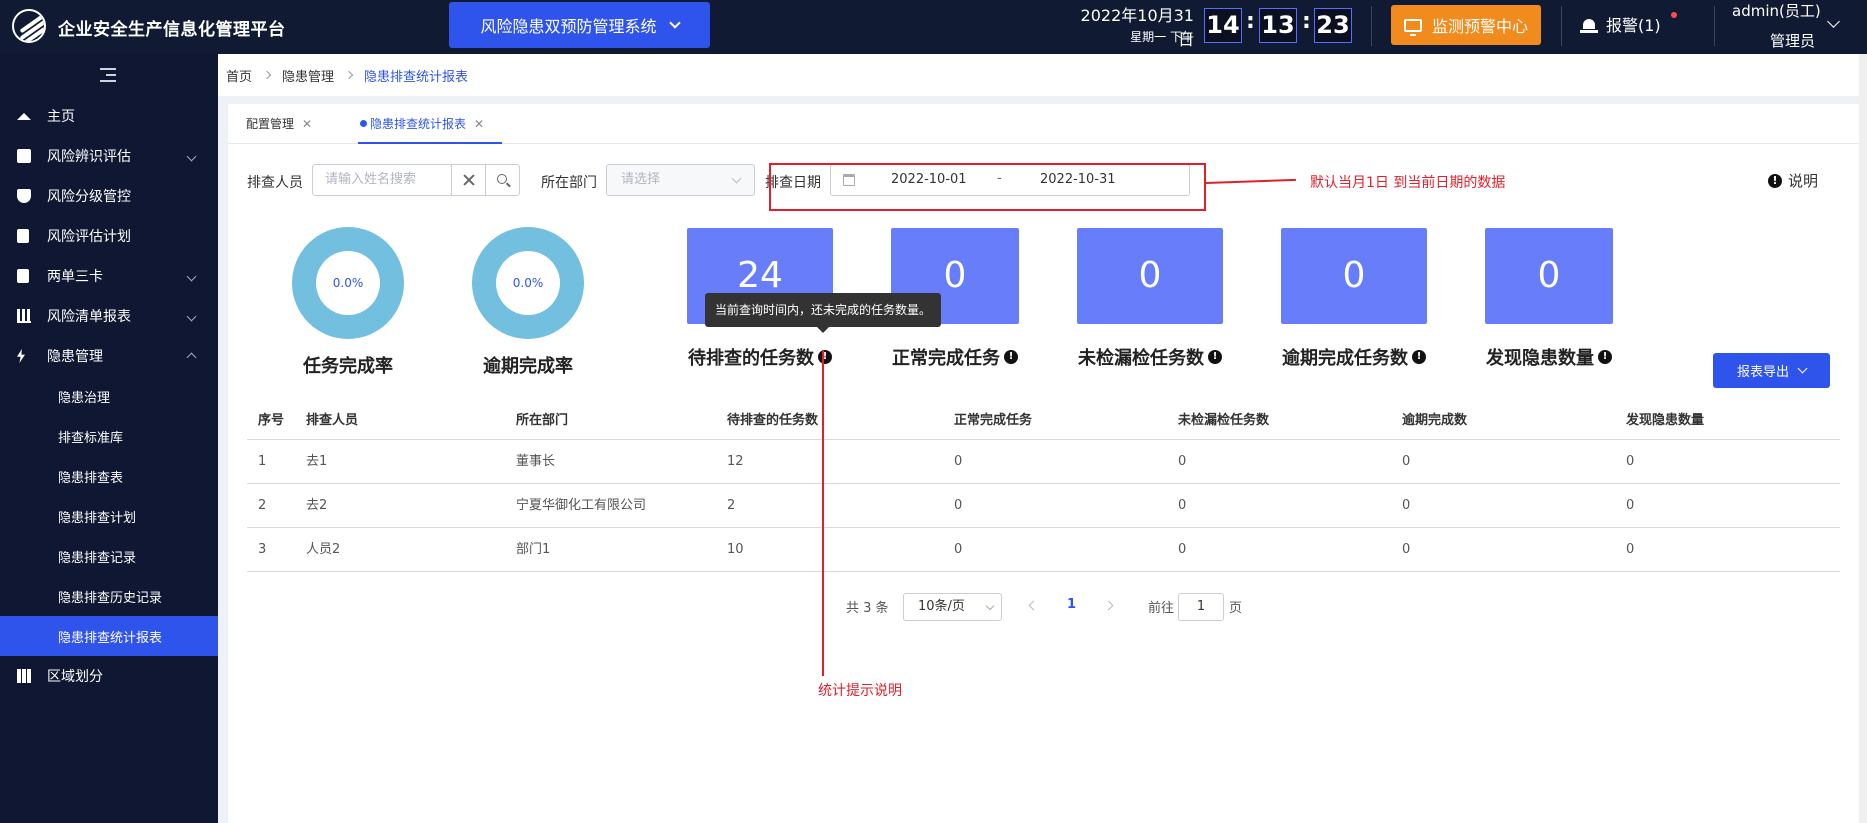  What do you see at coordinates (23, 276) in the screenshot?
I see `clipboard-icon` at bounding box center [23, 276].